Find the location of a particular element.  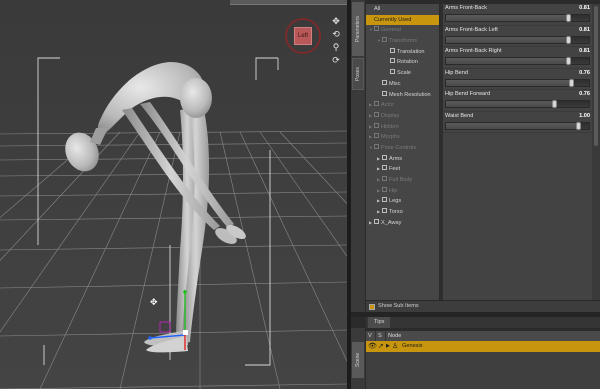

column-visible: V is located at coordinates (371, 336).